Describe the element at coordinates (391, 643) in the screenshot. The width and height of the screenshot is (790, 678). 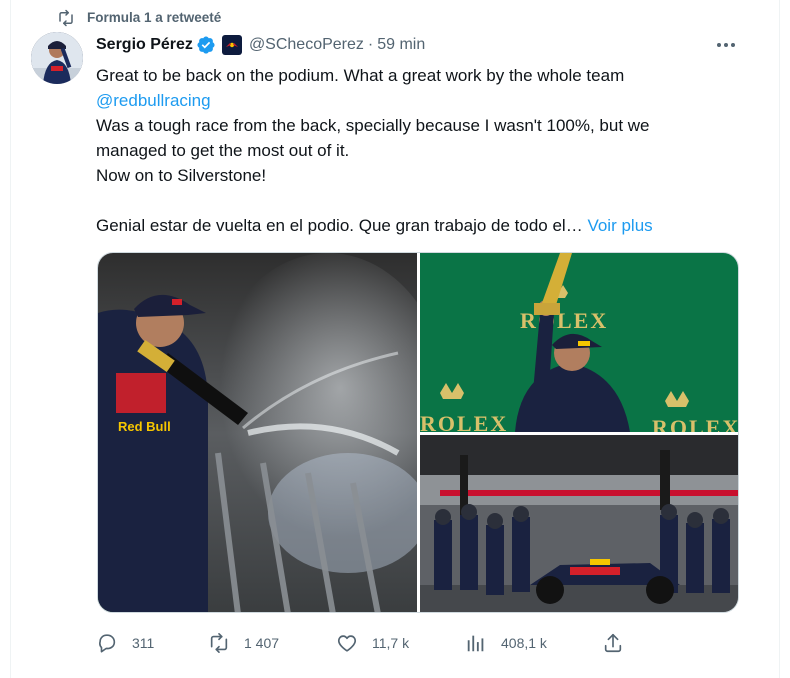
I see `like-count: 11,7 k` at that location.